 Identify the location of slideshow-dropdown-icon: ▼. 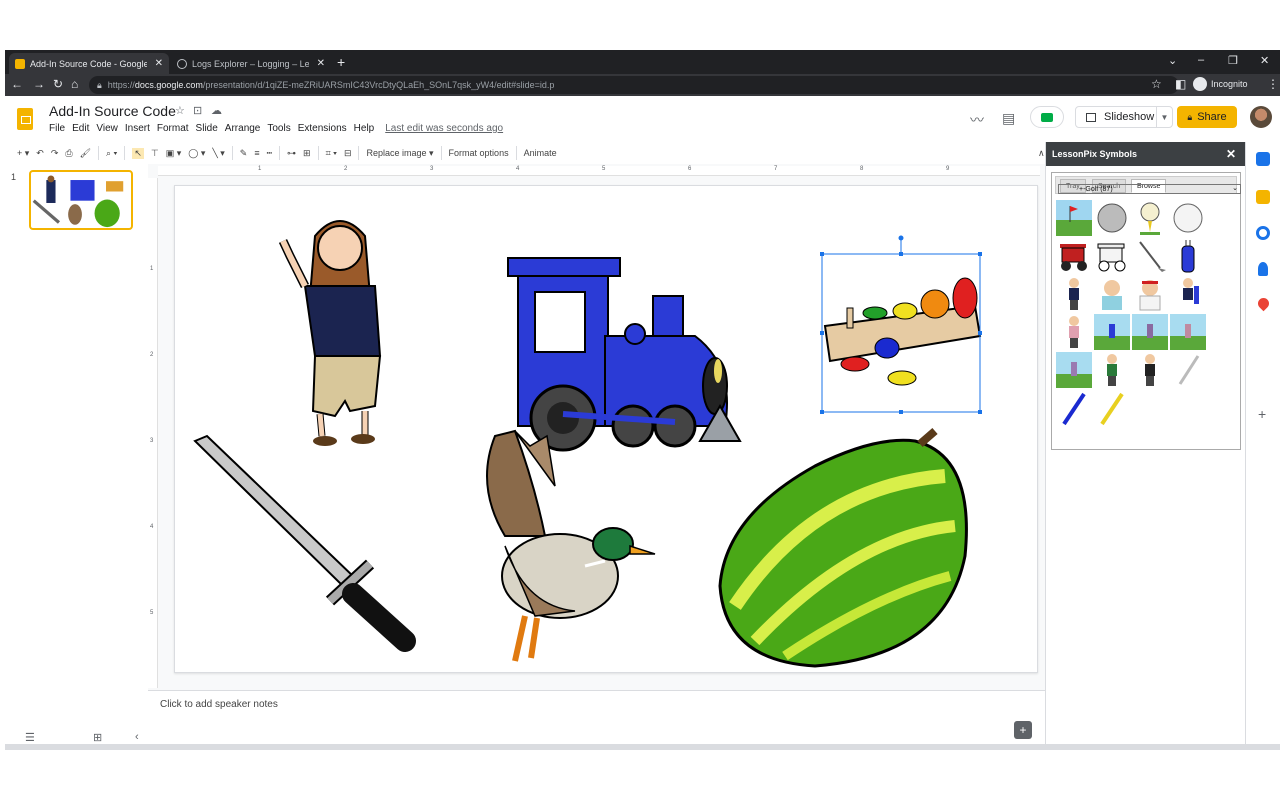
(1164, 117).